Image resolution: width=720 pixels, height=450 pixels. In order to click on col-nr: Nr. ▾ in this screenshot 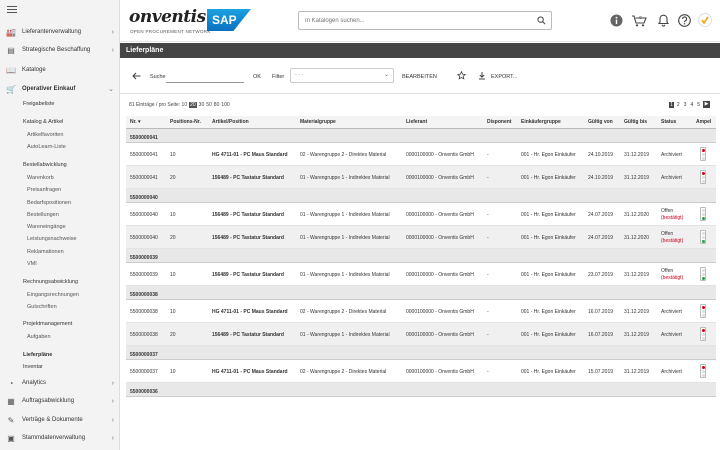, I will do `click(135, 122)`.